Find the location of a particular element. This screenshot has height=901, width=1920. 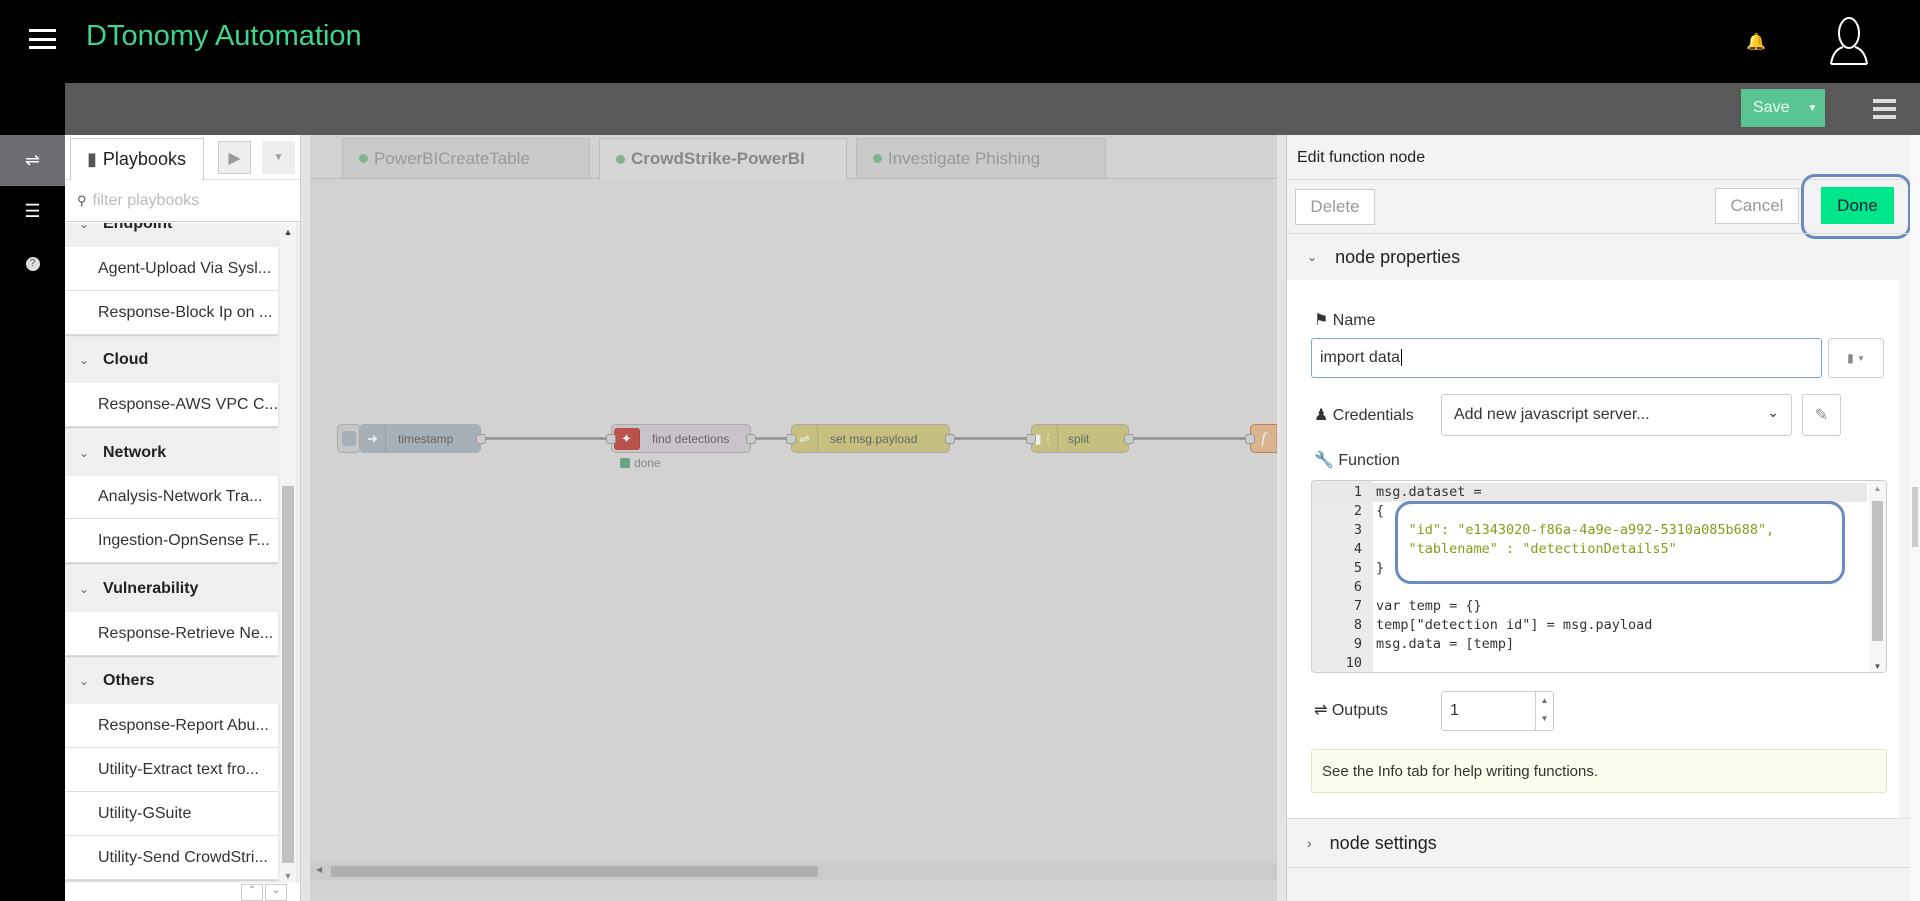

group-header-network: ⌄ Network is located at coordinates (172, 452).